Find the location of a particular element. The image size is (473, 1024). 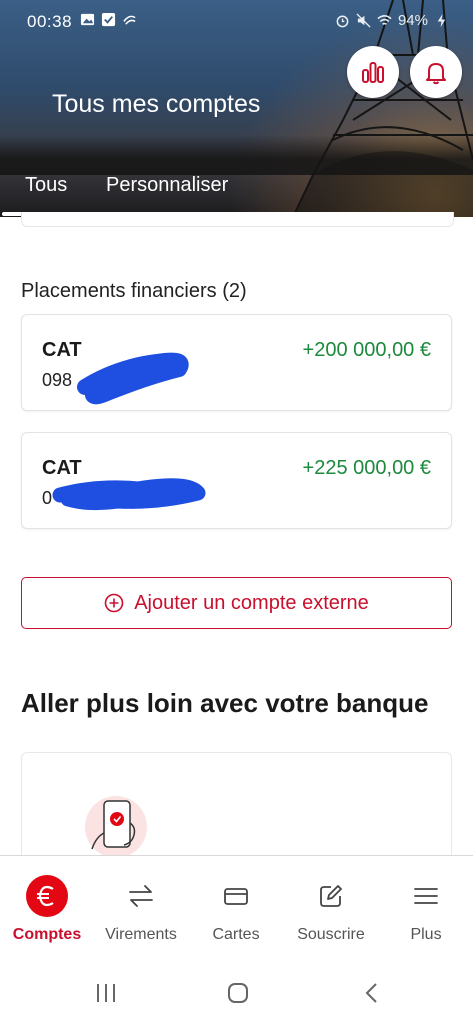

back-icon is located at coordinates (372, 993).